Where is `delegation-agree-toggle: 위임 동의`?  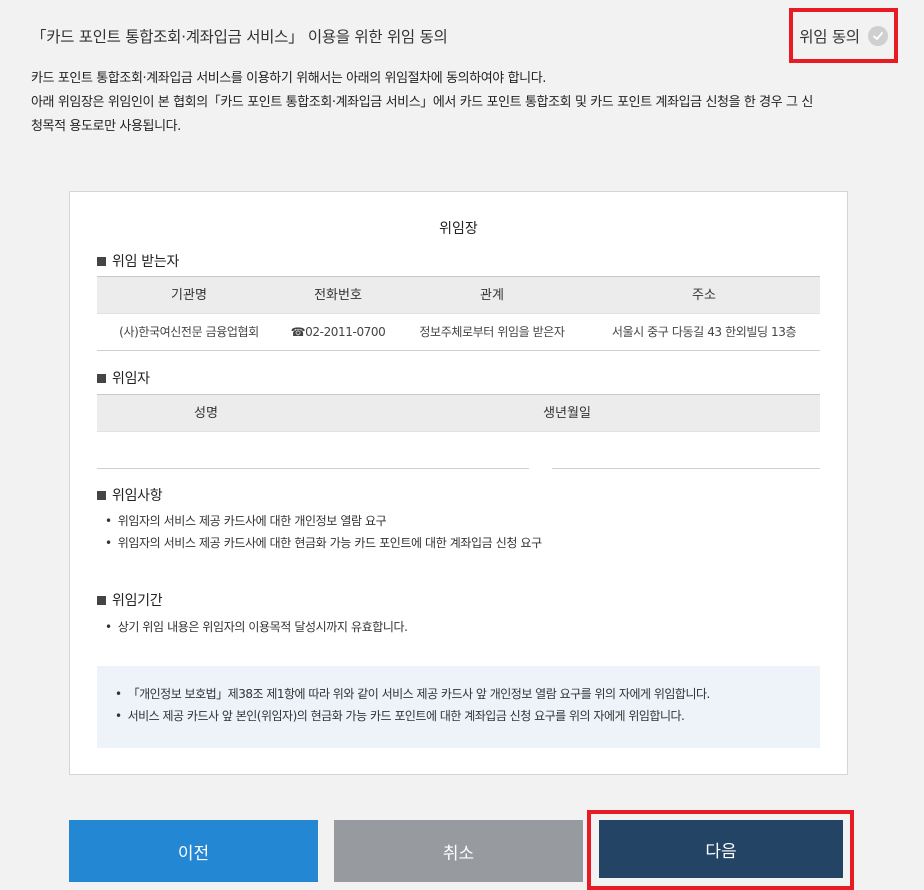 delegation-agree-toggle: 위임 동의 is located at coordinates (843, 35).